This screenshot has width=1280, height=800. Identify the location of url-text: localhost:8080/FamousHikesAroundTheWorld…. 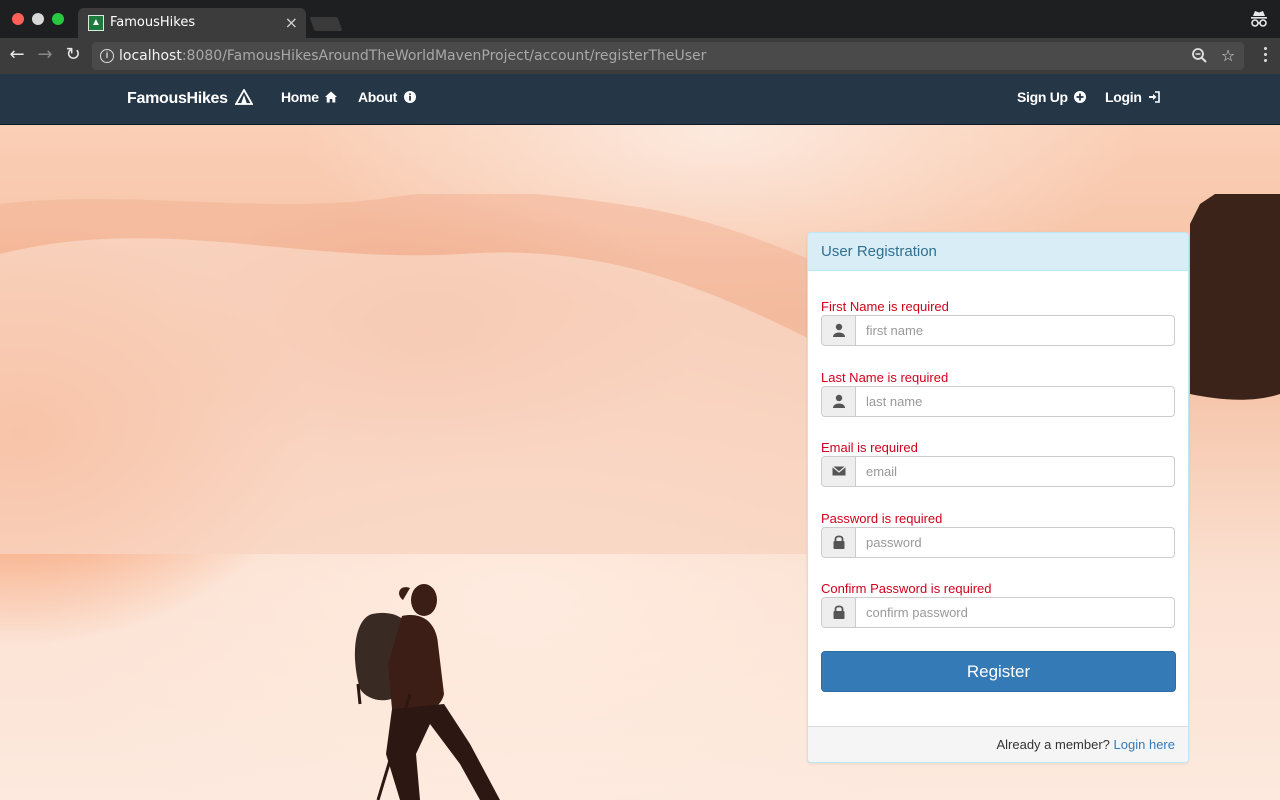
(412, 56).